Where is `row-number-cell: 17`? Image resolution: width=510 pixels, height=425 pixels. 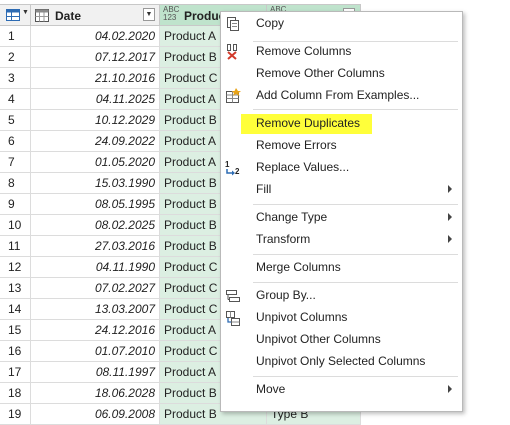
row-number-cell: 17 is located at coordinates (15, 372).